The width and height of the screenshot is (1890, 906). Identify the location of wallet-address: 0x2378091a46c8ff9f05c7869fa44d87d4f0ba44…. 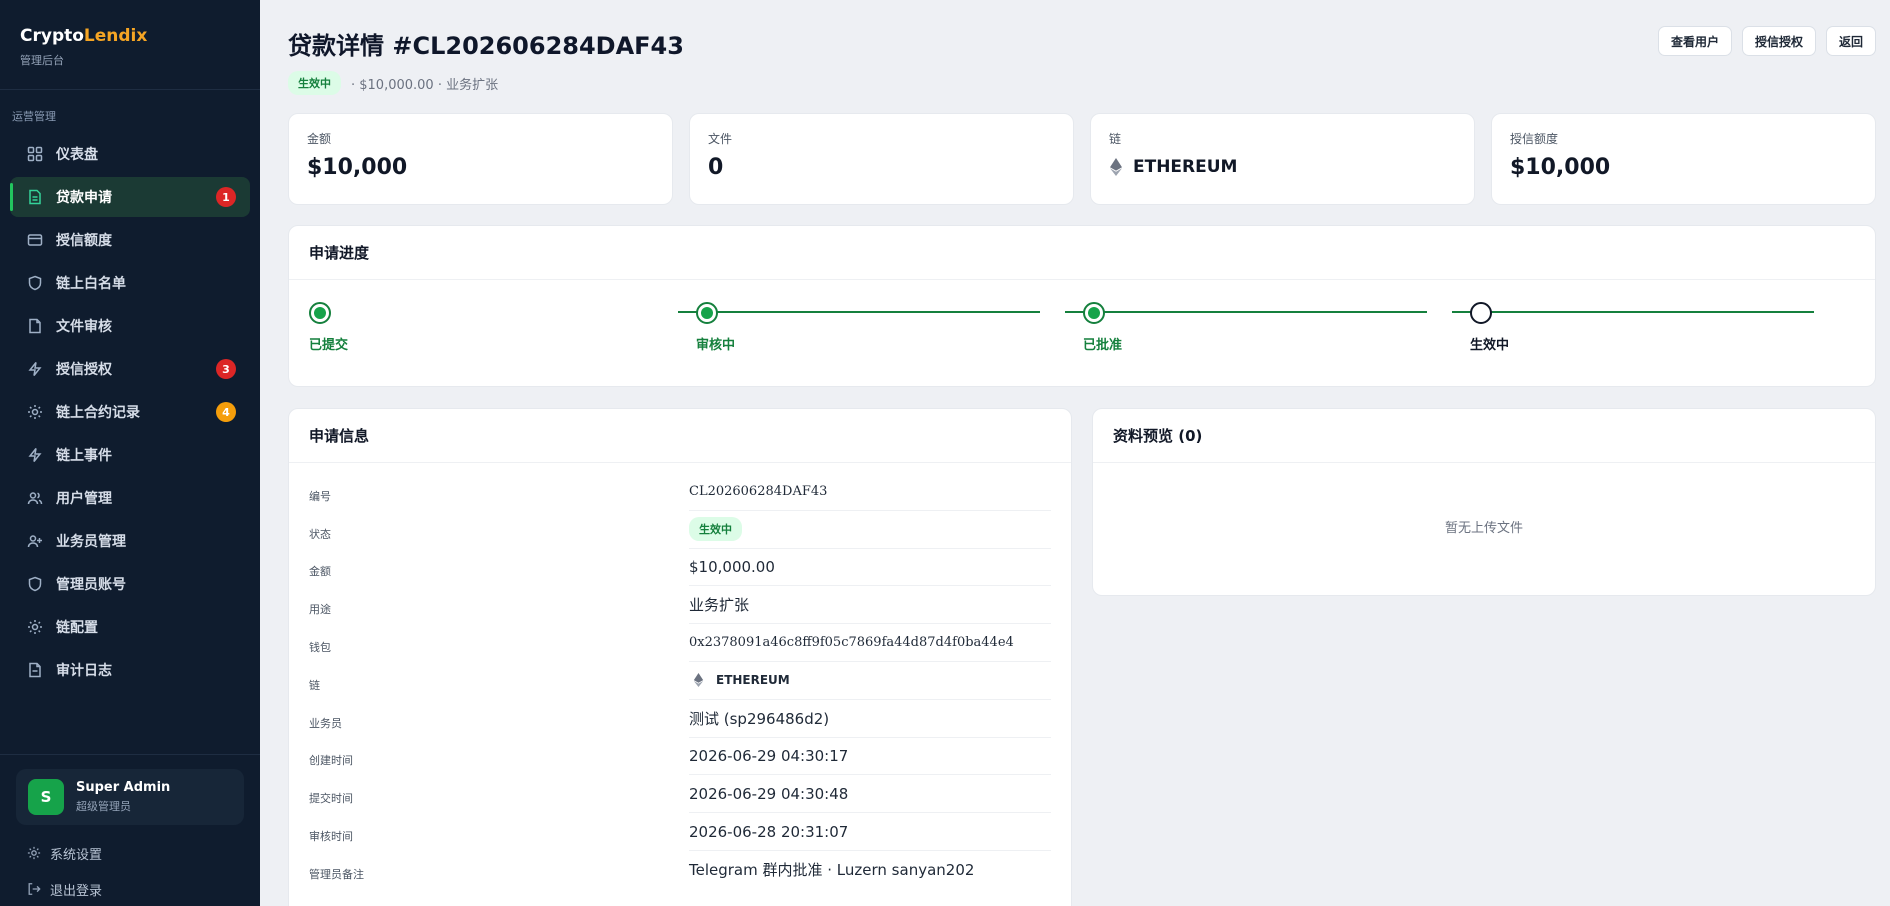
(870, 643).